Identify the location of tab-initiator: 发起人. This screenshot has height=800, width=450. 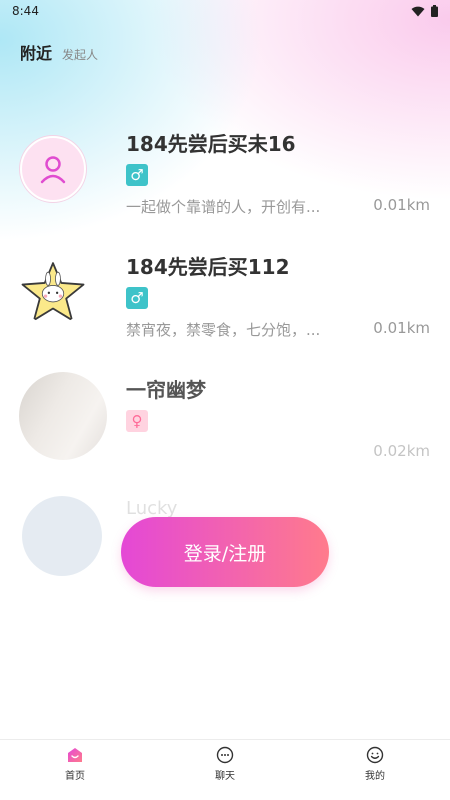
(80, 54).